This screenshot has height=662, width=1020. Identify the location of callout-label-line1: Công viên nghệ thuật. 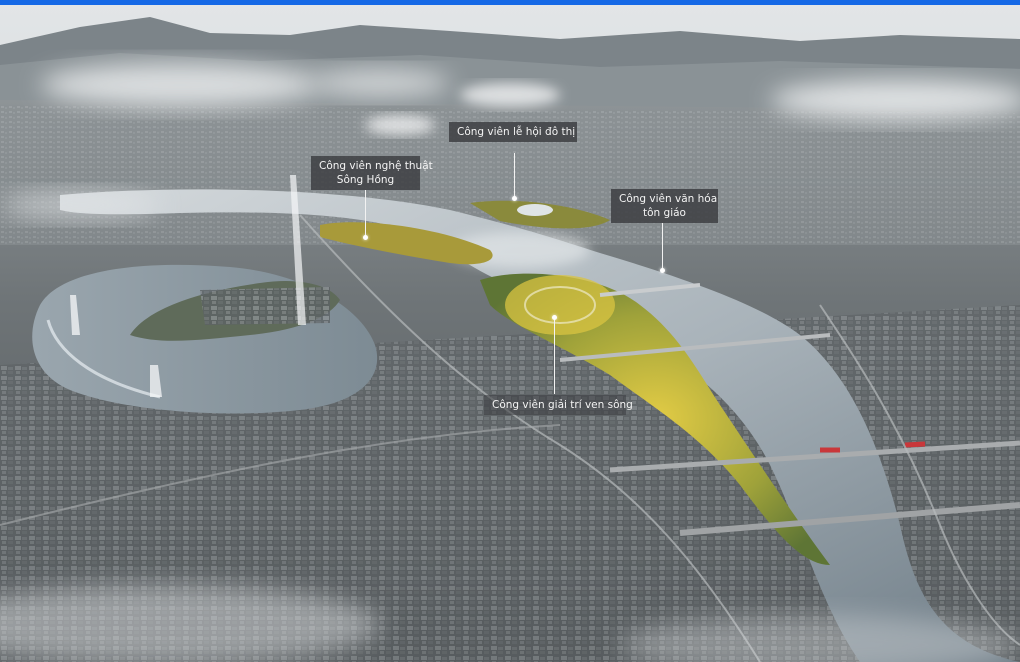
(376, 166).